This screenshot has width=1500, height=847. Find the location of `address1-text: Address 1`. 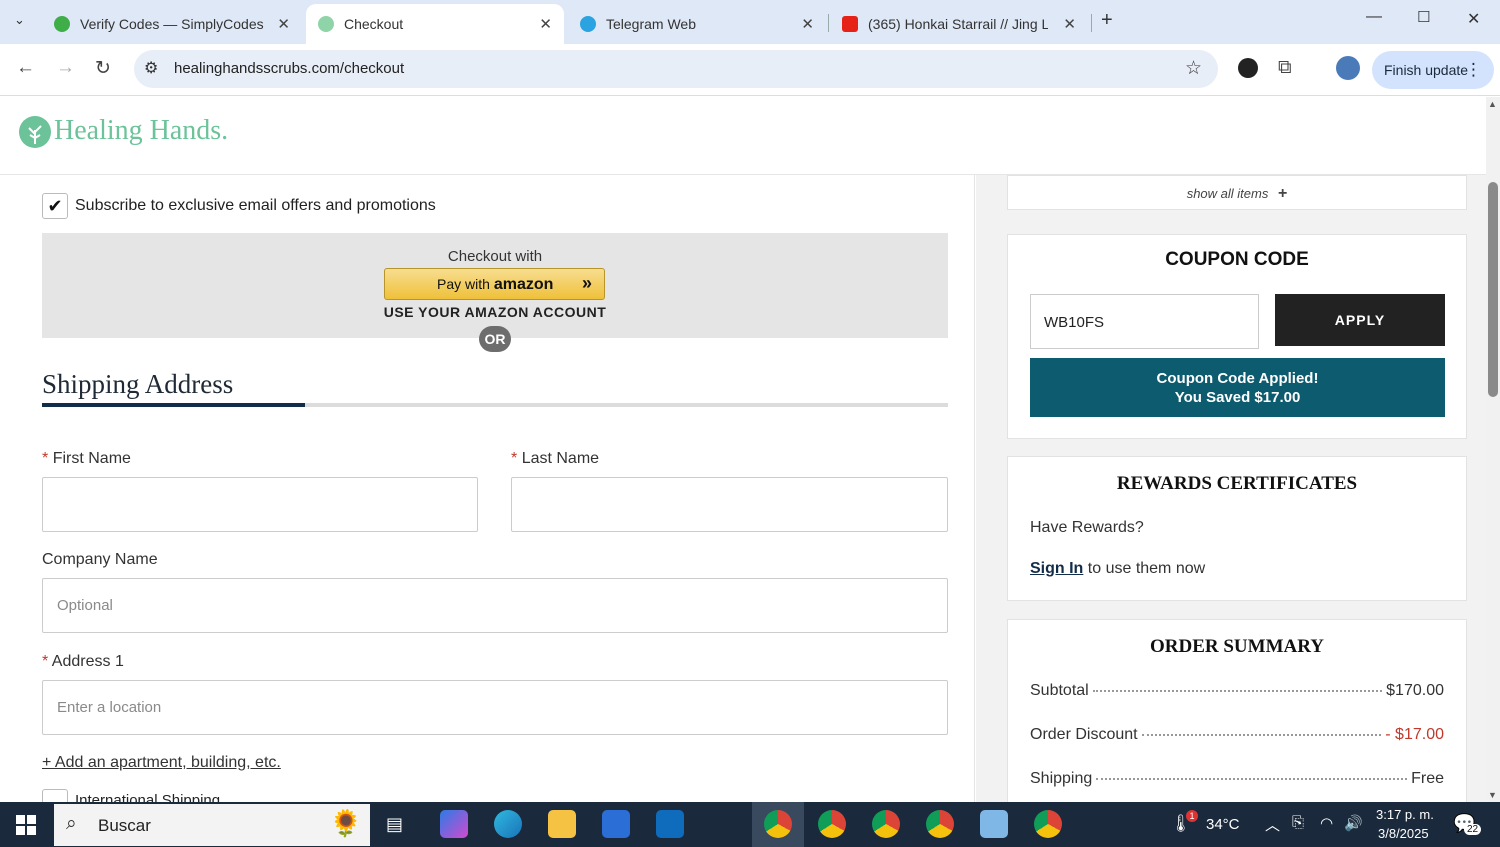

address1-text: Address 1 is located at coordinates (87, 661).